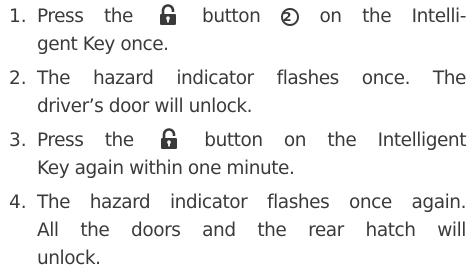 This screenshot has height=273, width=472. I want to click on step-line: Press the button 2 on the Intelli-, so click(251, 17).